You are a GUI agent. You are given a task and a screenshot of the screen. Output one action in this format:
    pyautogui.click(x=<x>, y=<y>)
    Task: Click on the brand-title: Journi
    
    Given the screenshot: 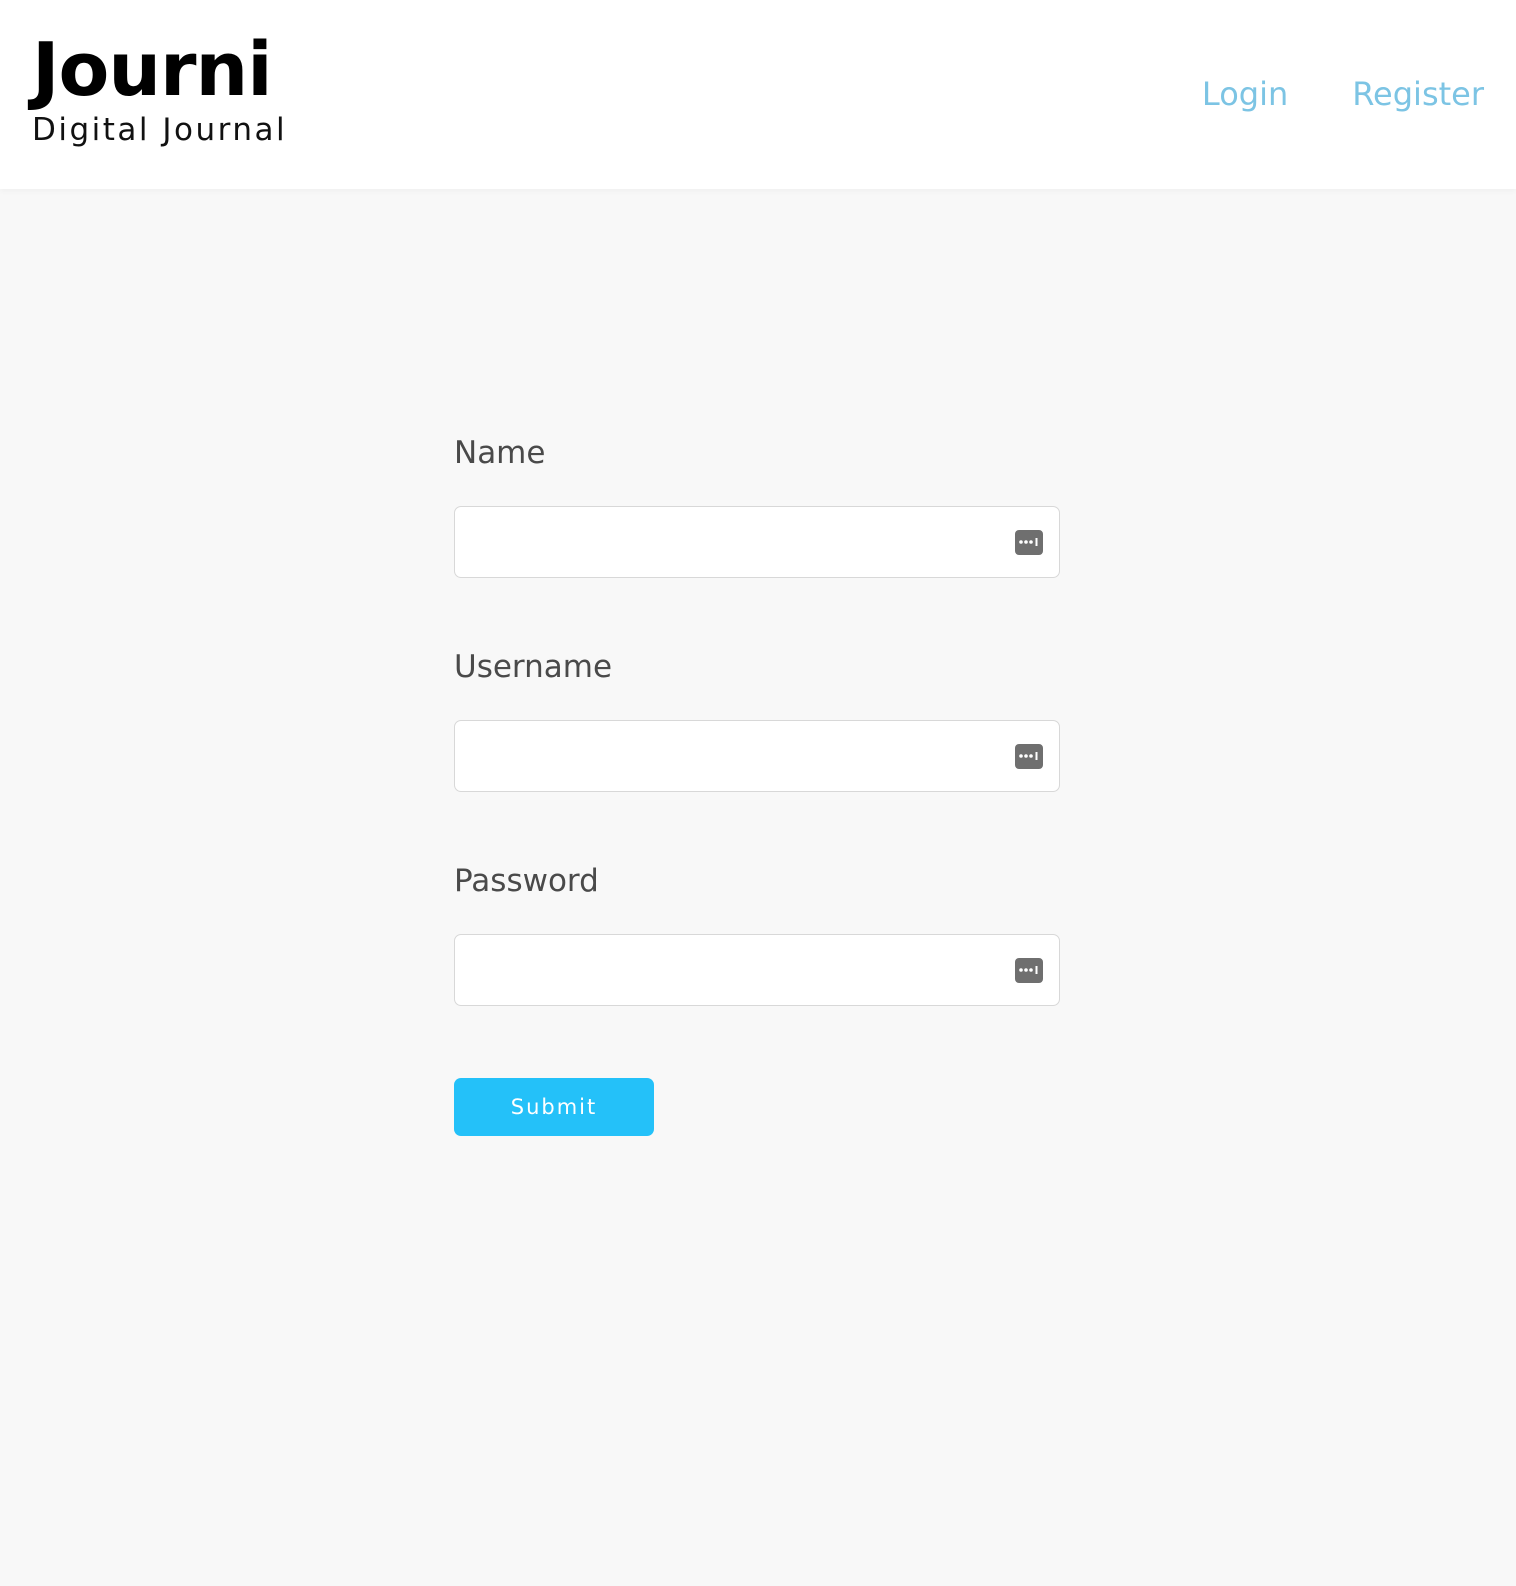 What is the action you would take?
    pyautogui.click(x=152, y=70)
    